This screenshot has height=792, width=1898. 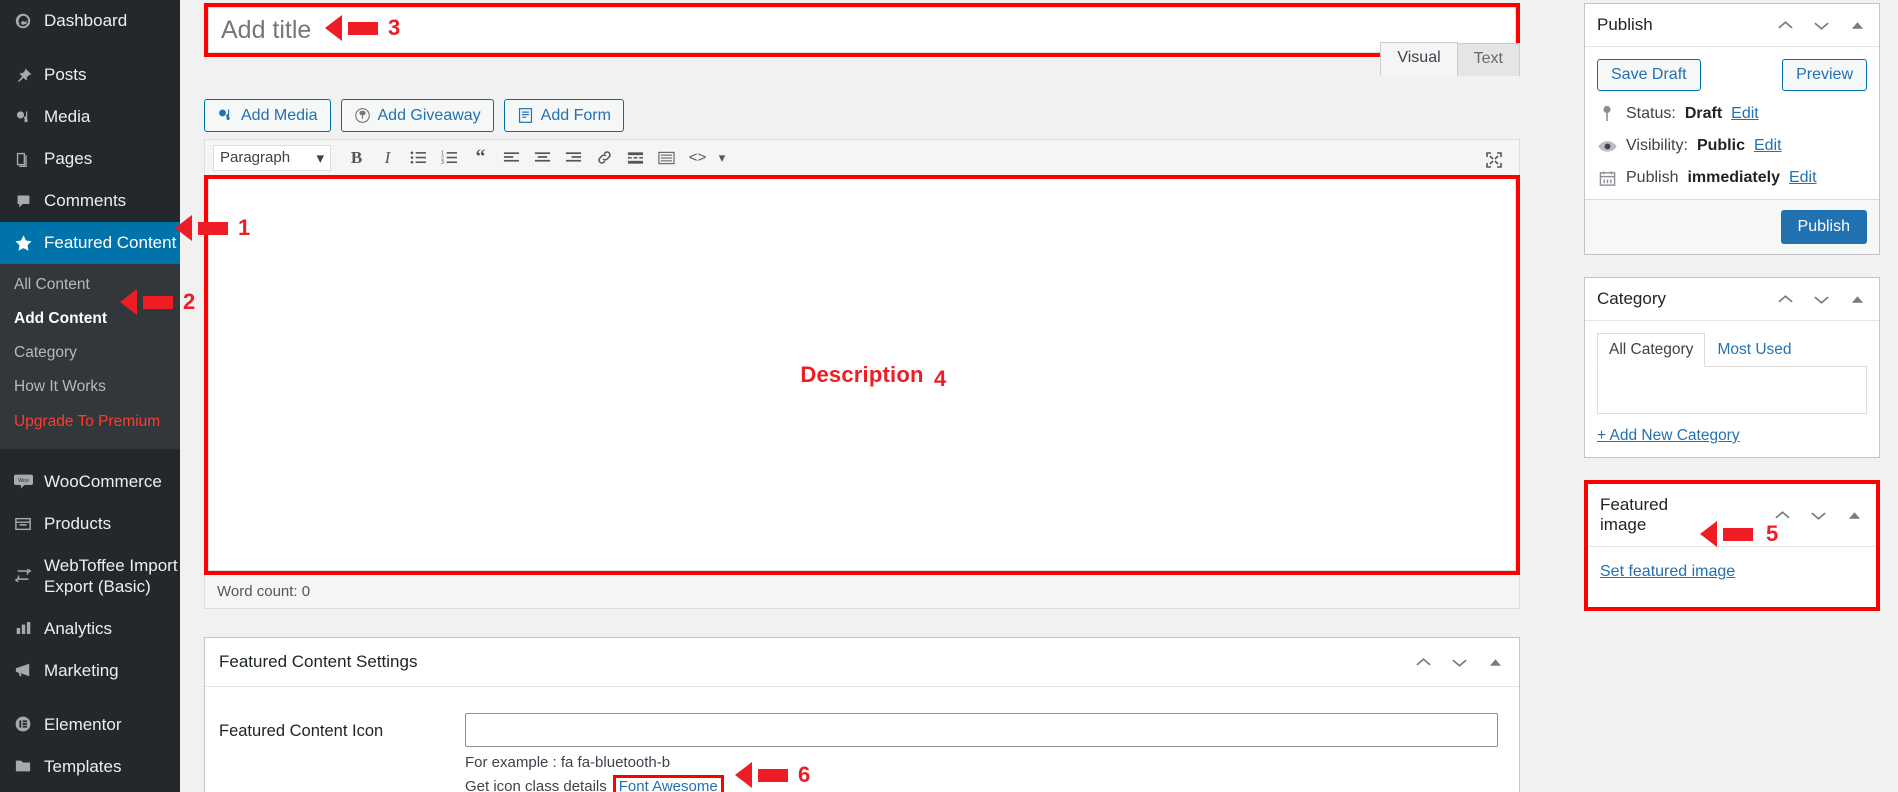 I want to click on sidebar-item-products: Products, so click(x=90, y=524).